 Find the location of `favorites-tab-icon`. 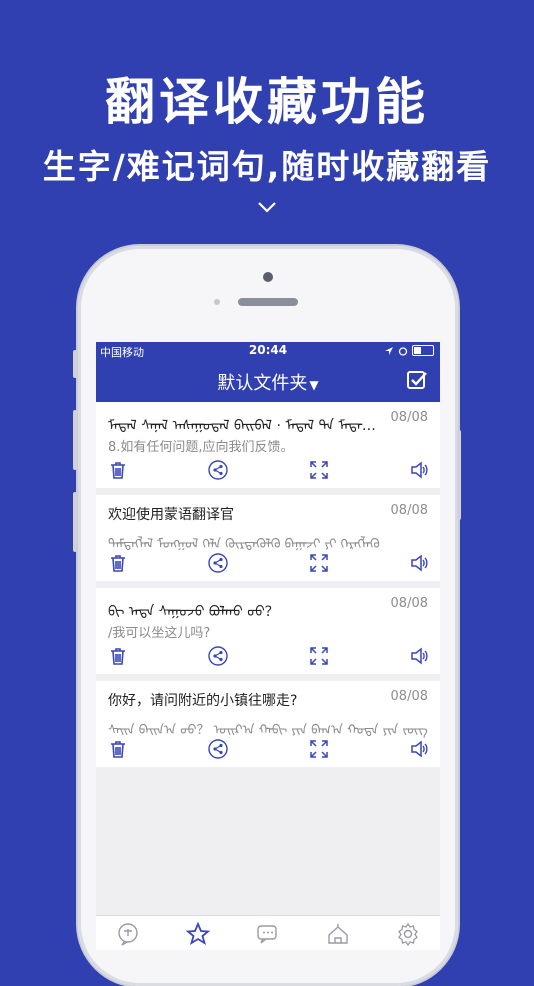

favorites-tab-icon is located at coordinates (198, 934).